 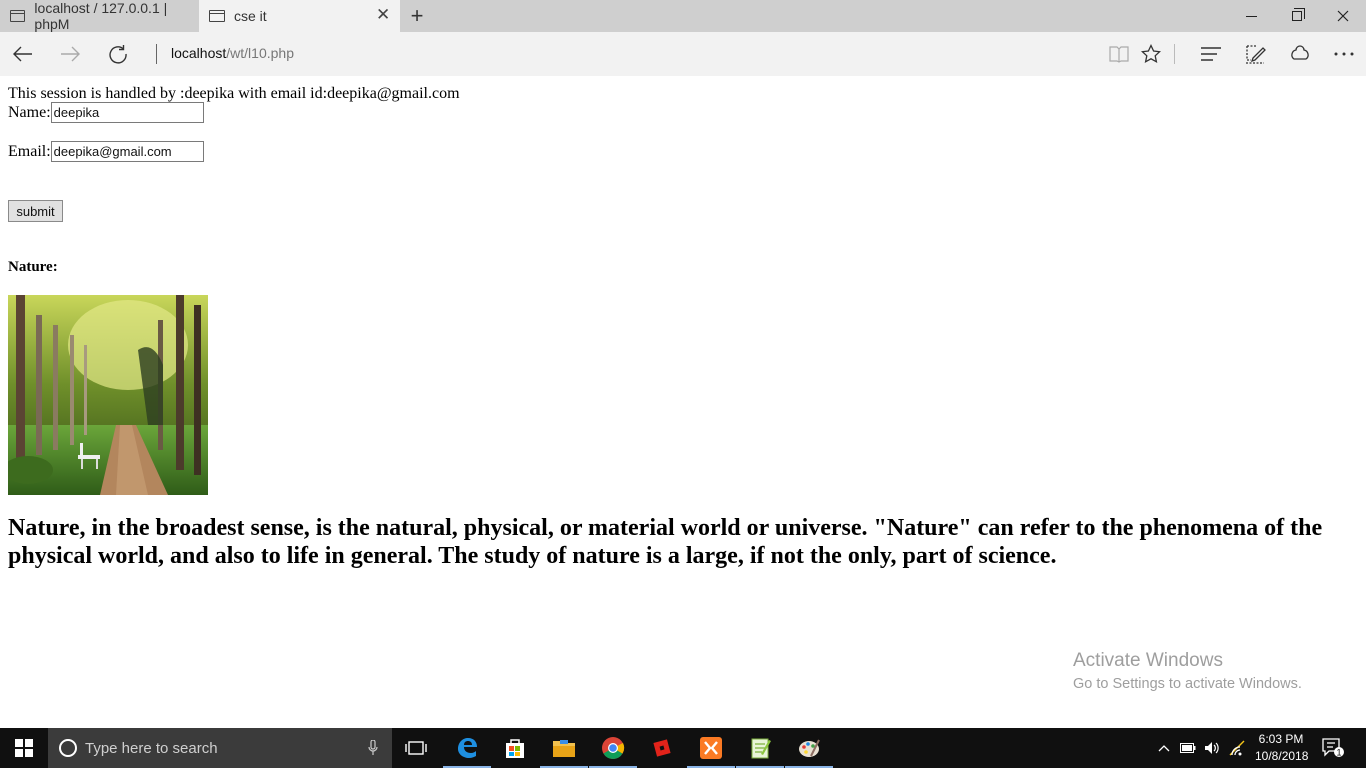 I want to click on taskbar-file-explorer, so click(x=564, y=748).